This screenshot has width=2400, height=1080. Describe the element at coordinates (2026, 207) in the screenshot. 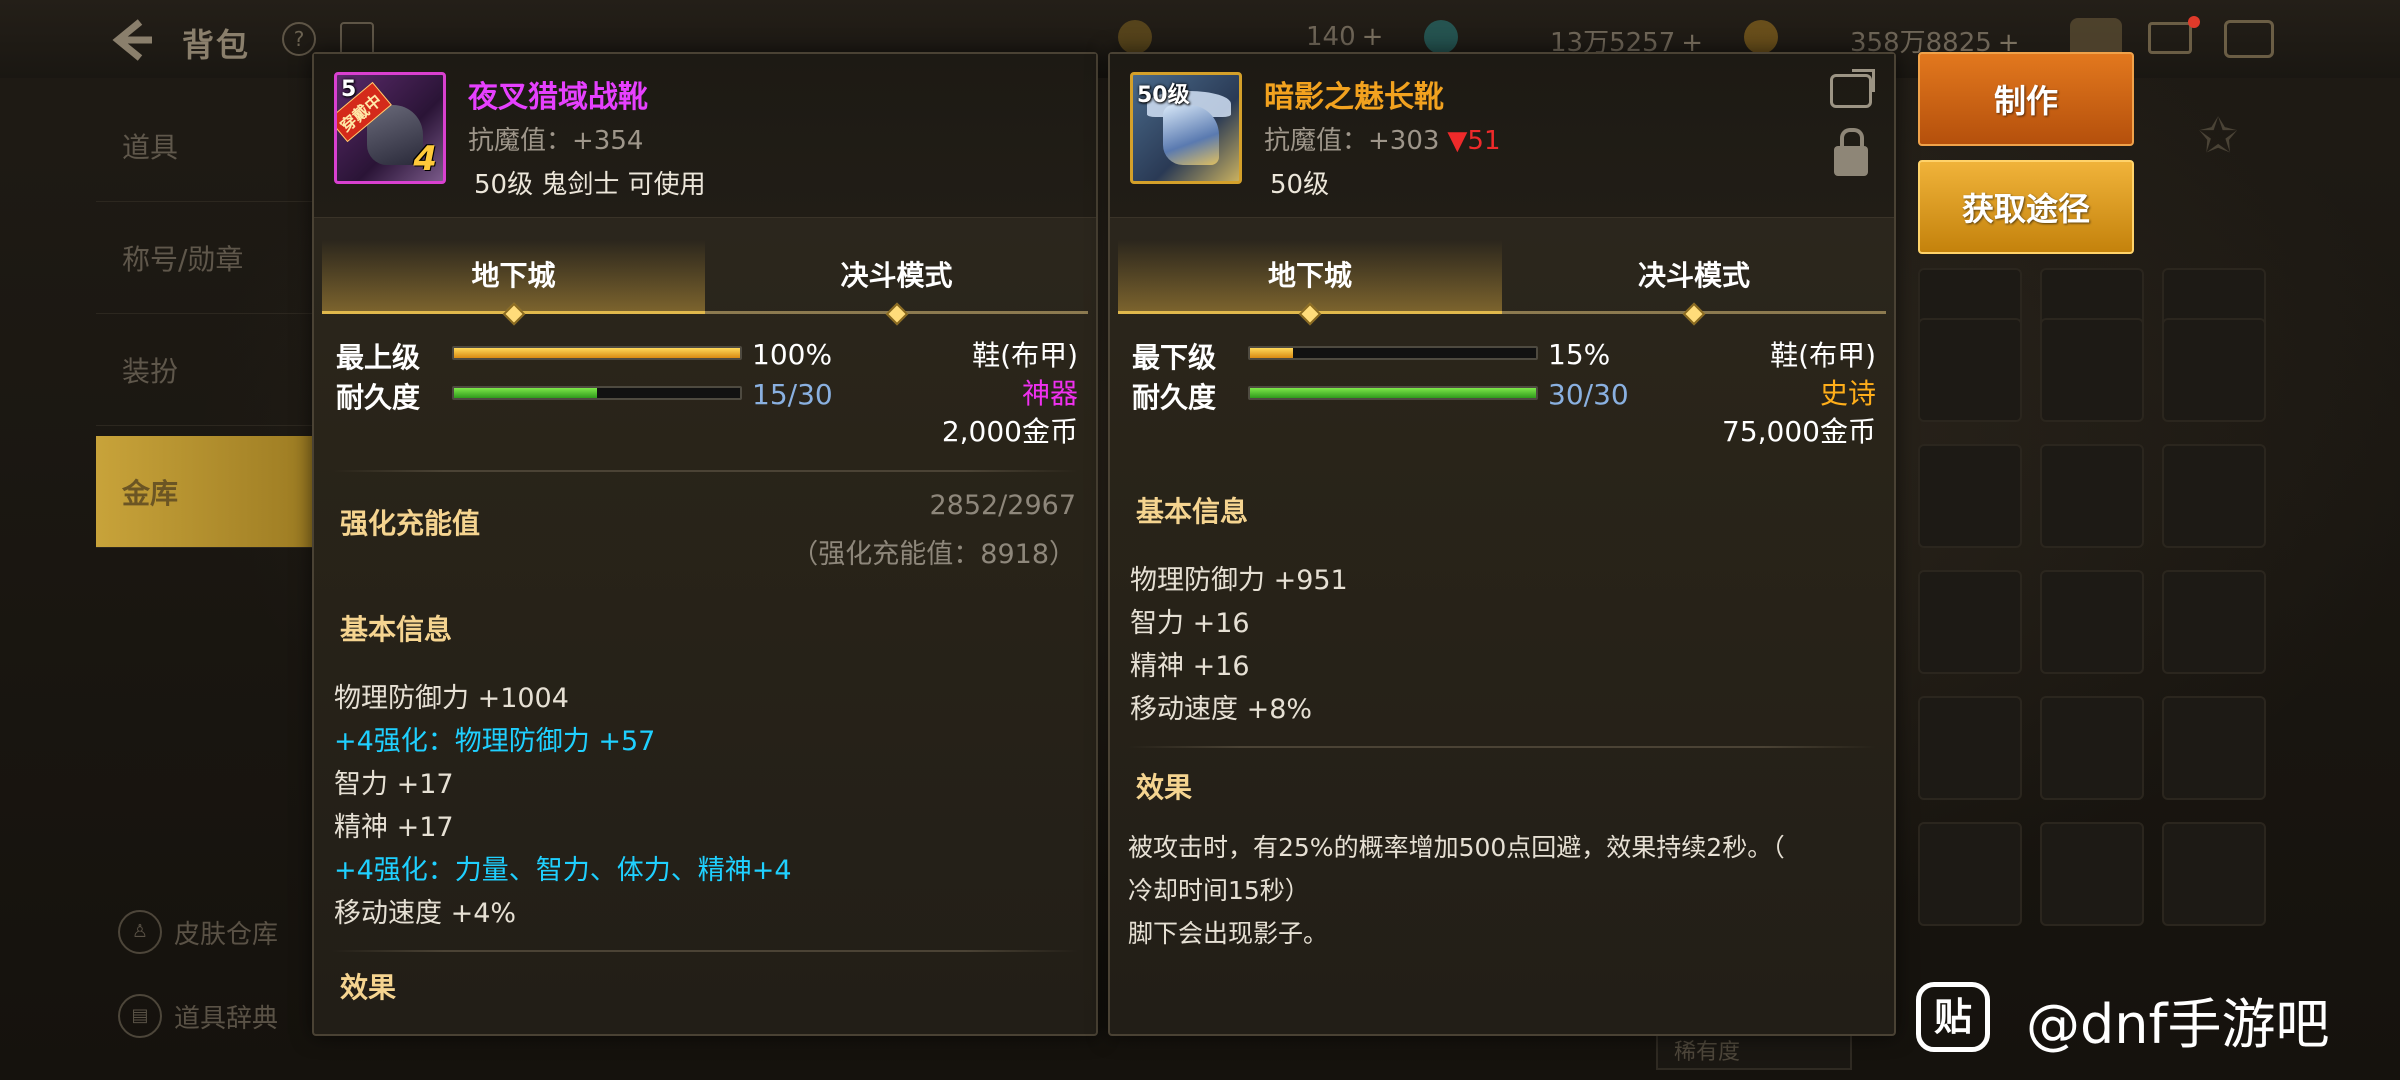

I see `obtain-source-button: 获取途径` at that location.